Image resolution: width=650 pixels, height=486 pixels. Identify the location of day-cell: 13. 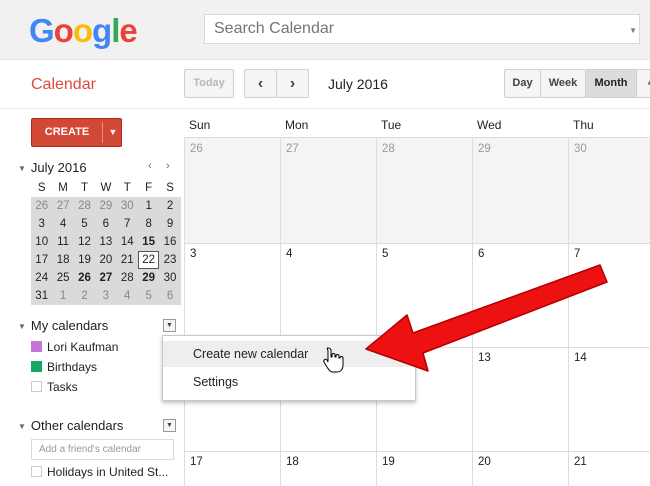
(520, 399).